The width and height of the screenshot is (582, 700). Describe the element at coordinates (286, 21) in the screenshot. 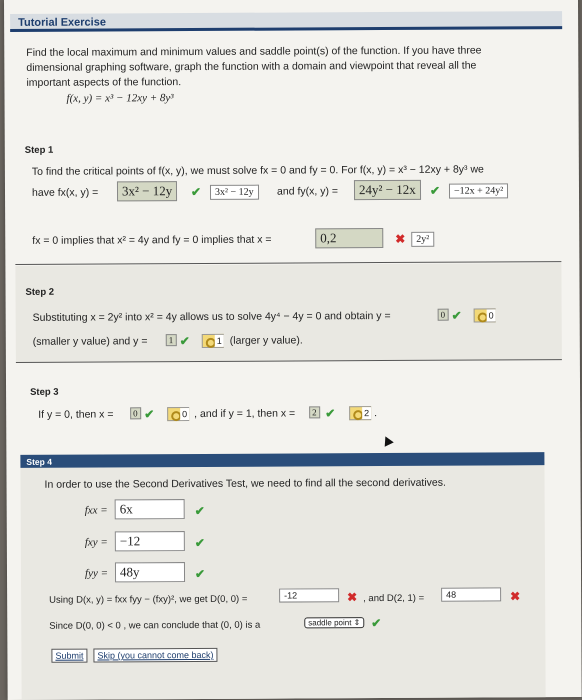

I see `page-title: Tutorial Exercise` at that location.